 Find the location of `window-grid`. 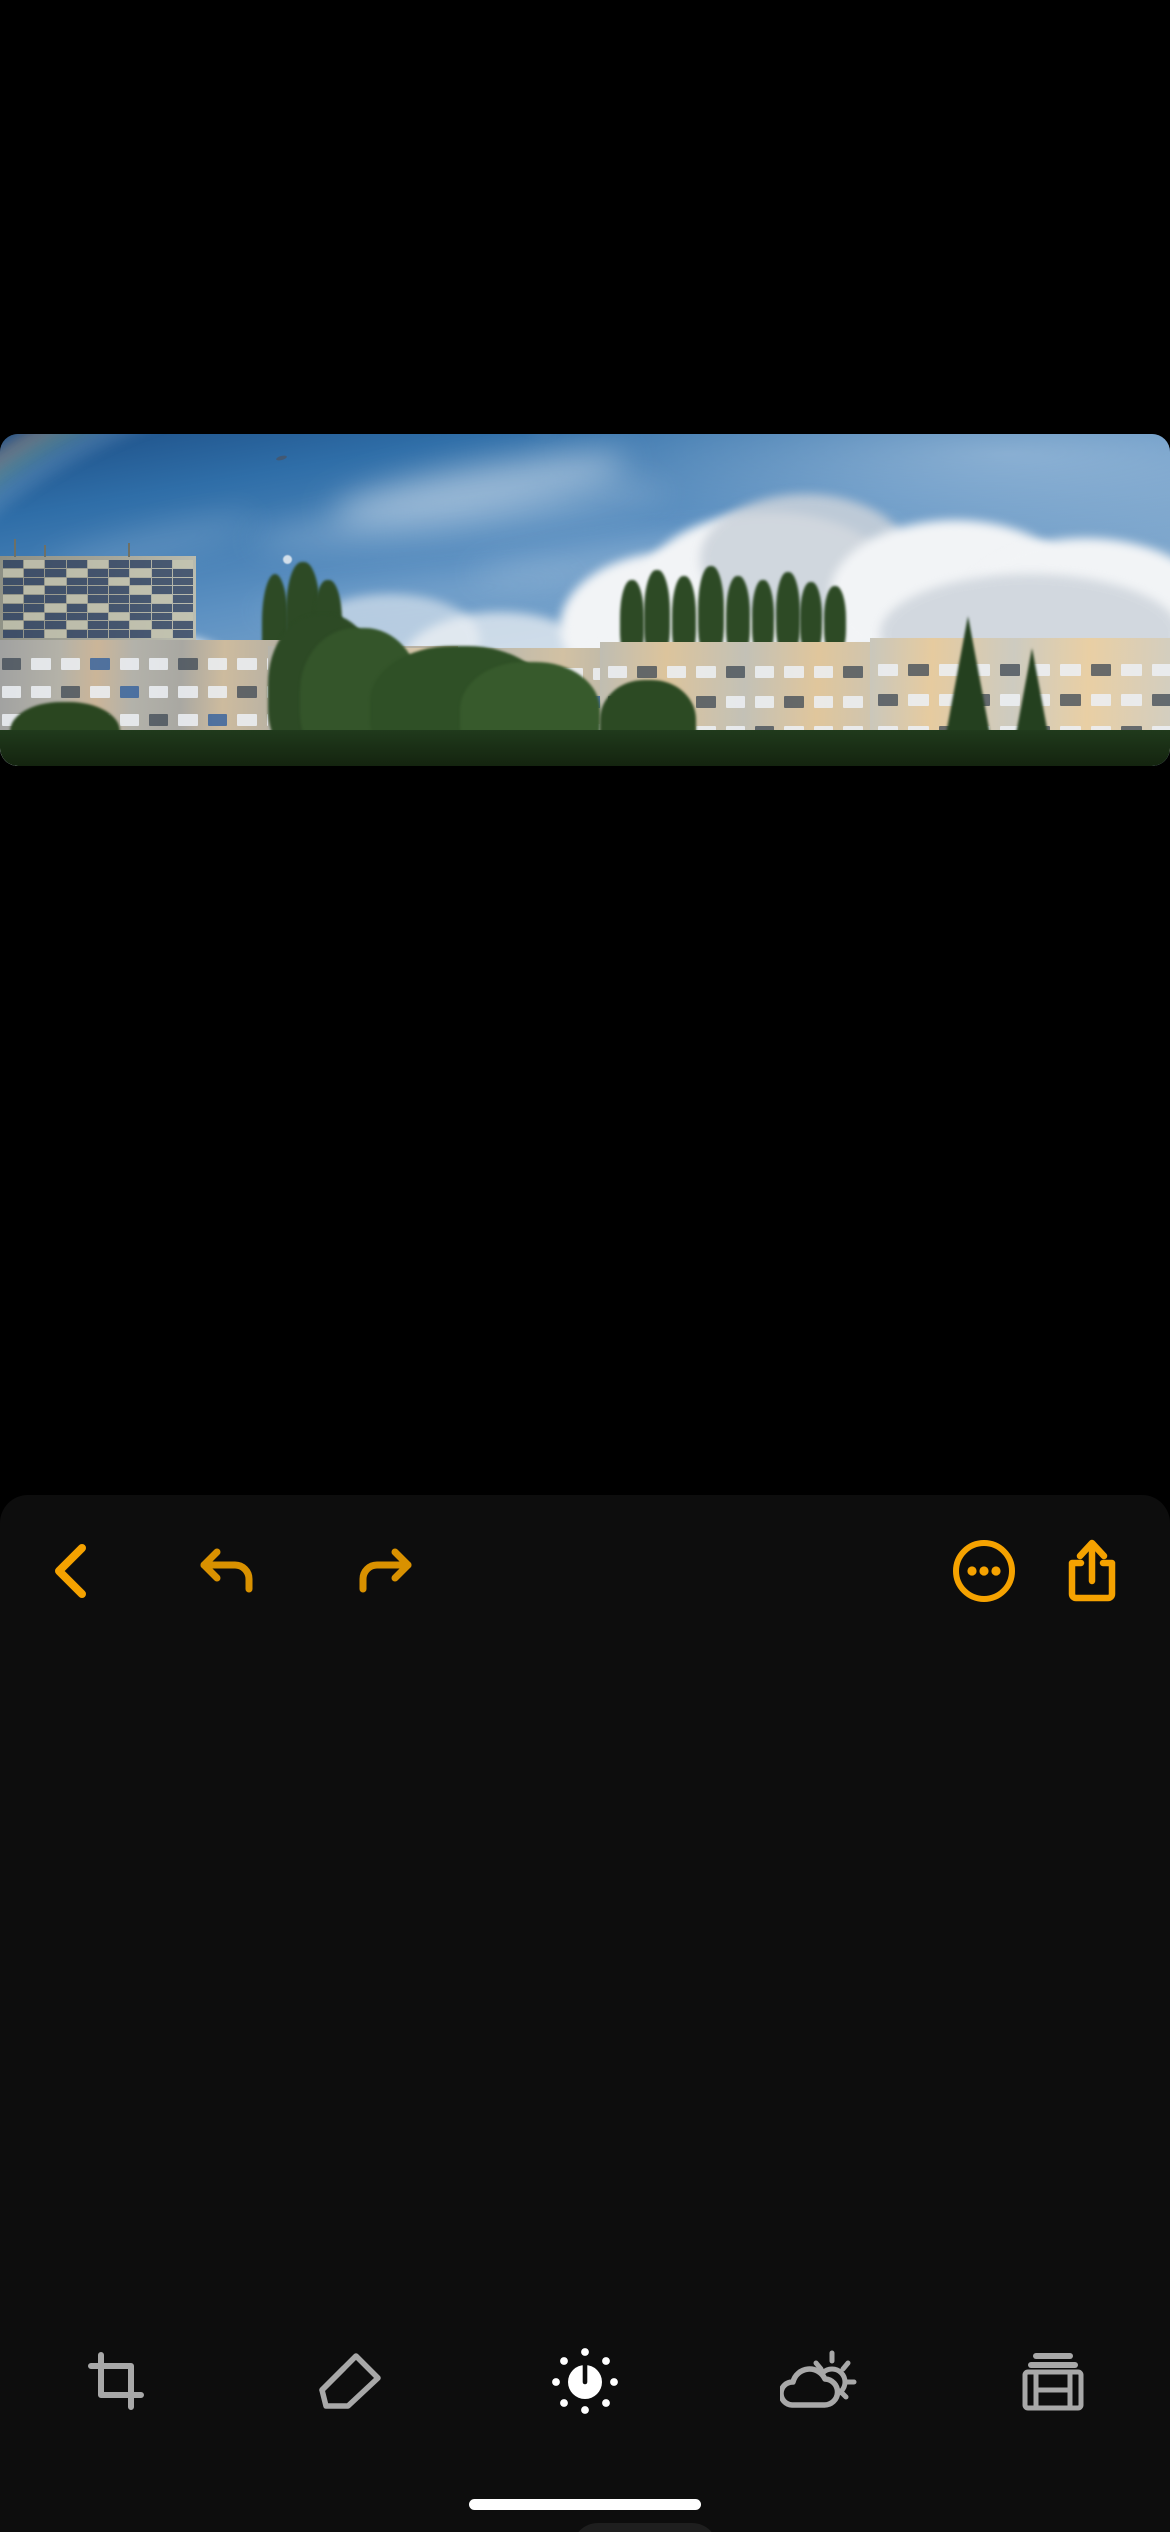

window-grid is located at coordinates (98, 599).